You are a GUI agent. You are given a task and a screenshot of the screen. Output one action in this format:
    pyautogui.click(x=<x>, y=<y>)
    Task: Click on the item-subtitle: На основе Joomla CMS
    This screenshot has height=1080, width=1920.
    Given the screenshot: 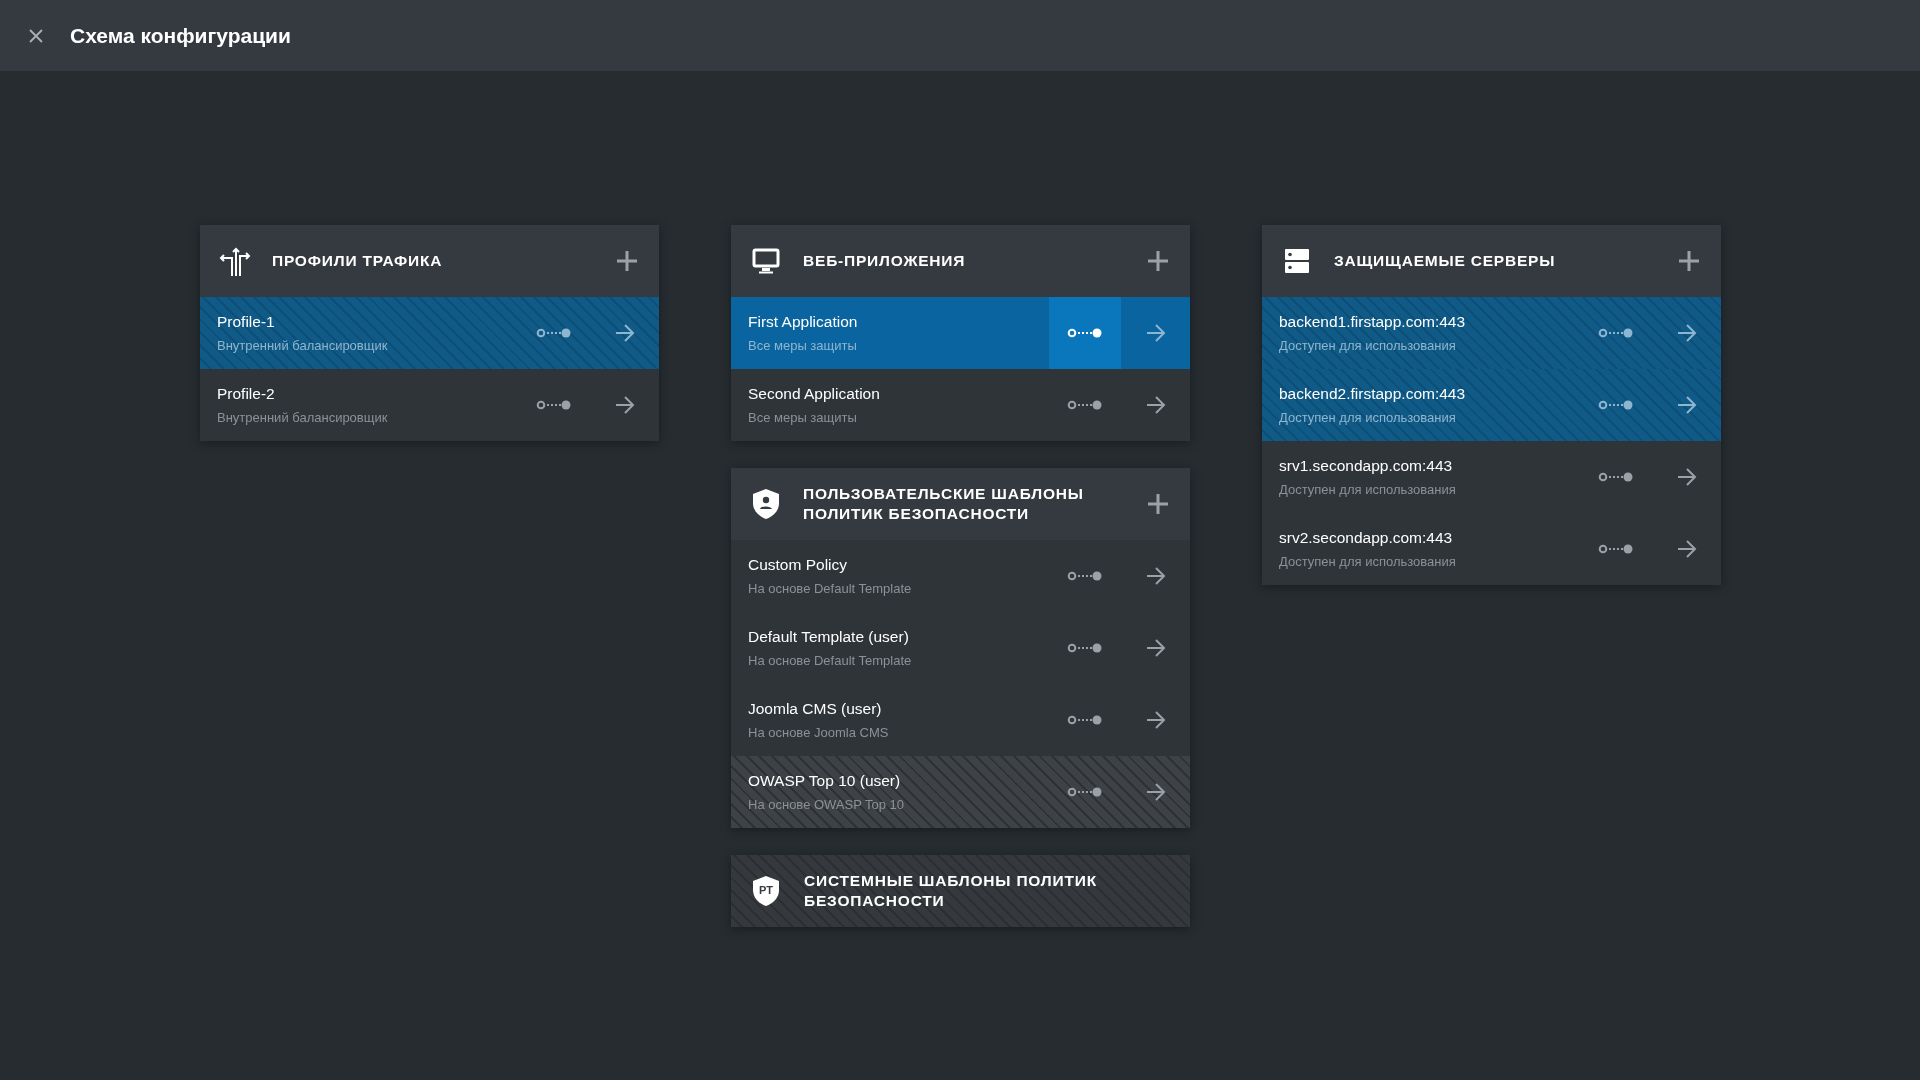 What is the action you would take?
    pyautogui.click(x=819, y=732)
    